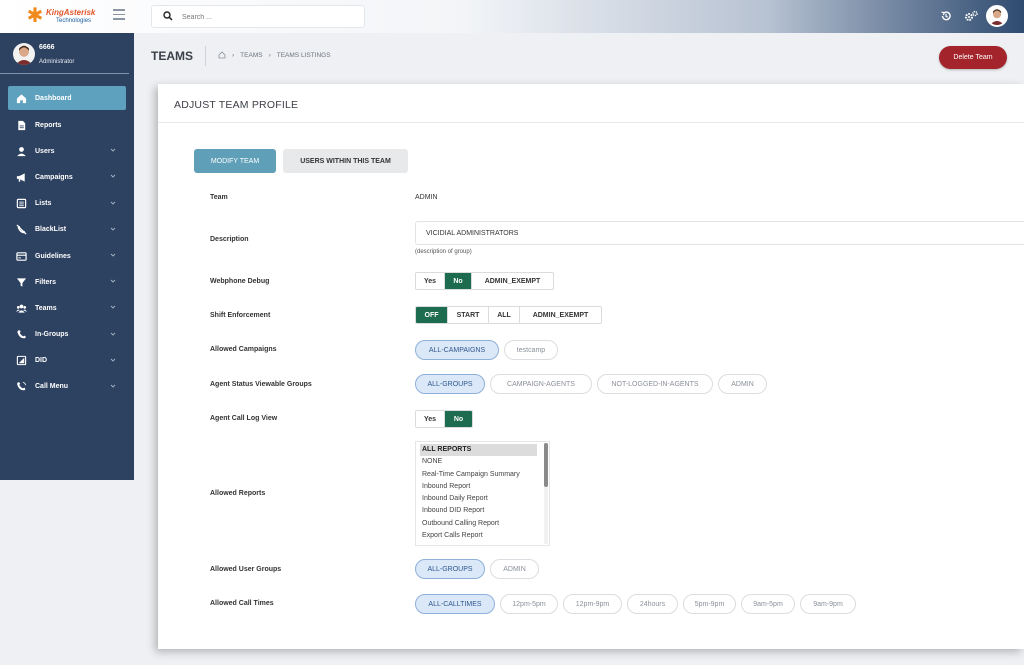 Image resolution: width=1024 pixels, height=665 pixels. I want to click on report-option-inbound-report: Inbound Report, so click(482, 487).